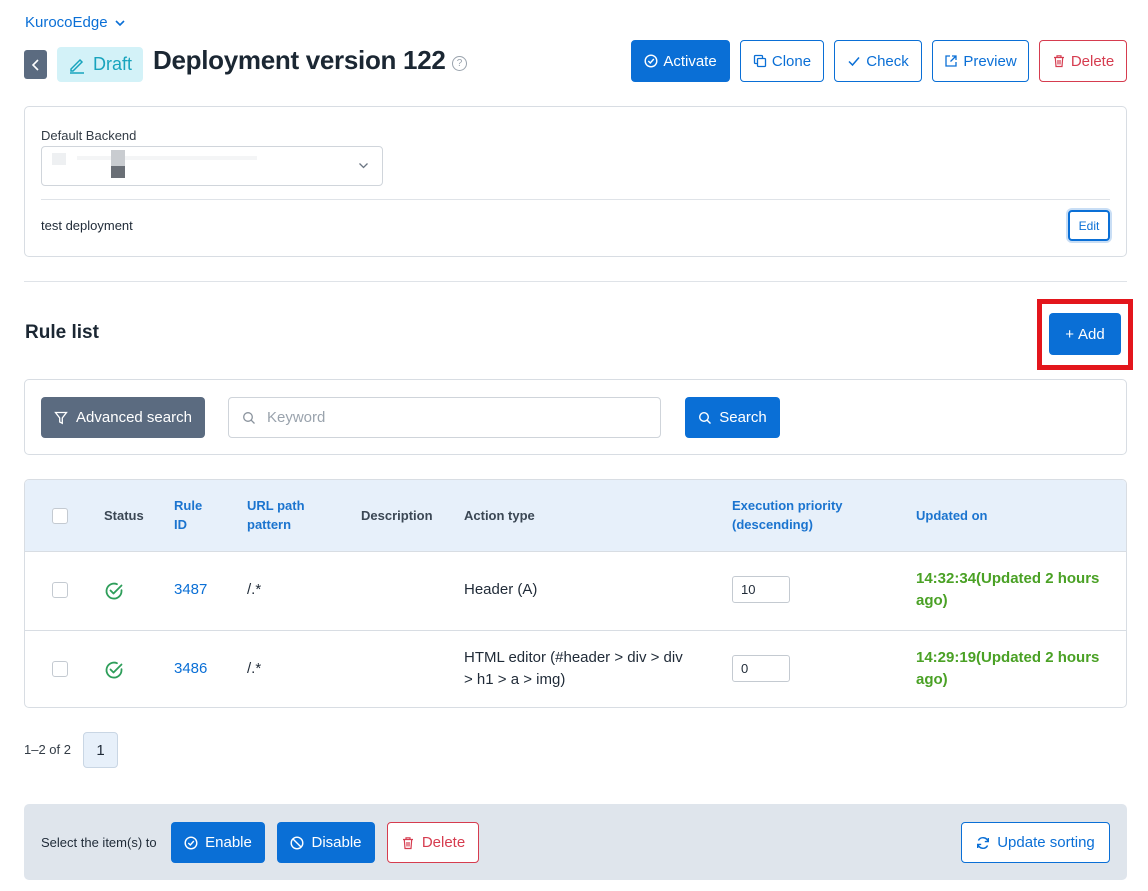 Image resolution: width=1148 pixels, height=891 pixels. I want to click on default-backend-label: Default Backend, so click(89, 135).